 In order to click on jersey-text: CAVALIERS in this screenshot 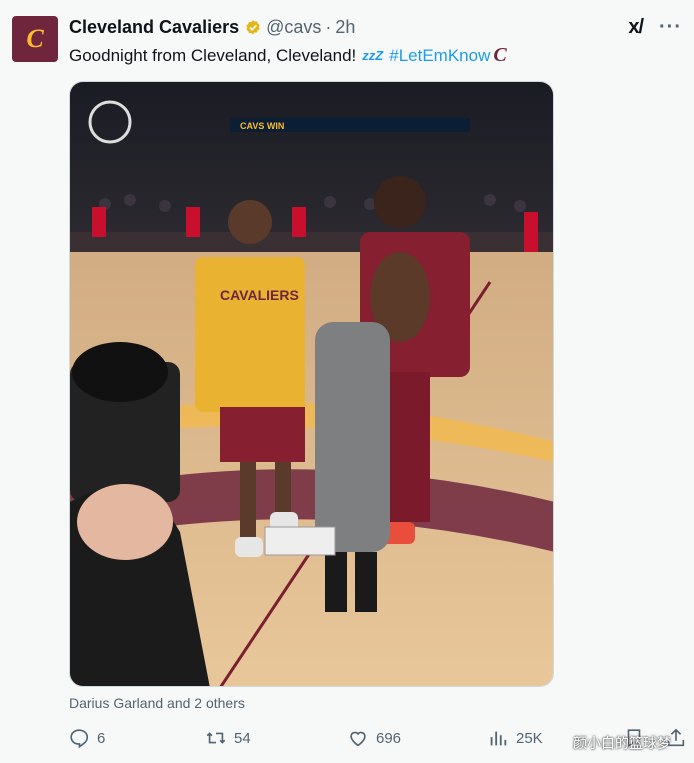, I will do `click(259, 295)`.